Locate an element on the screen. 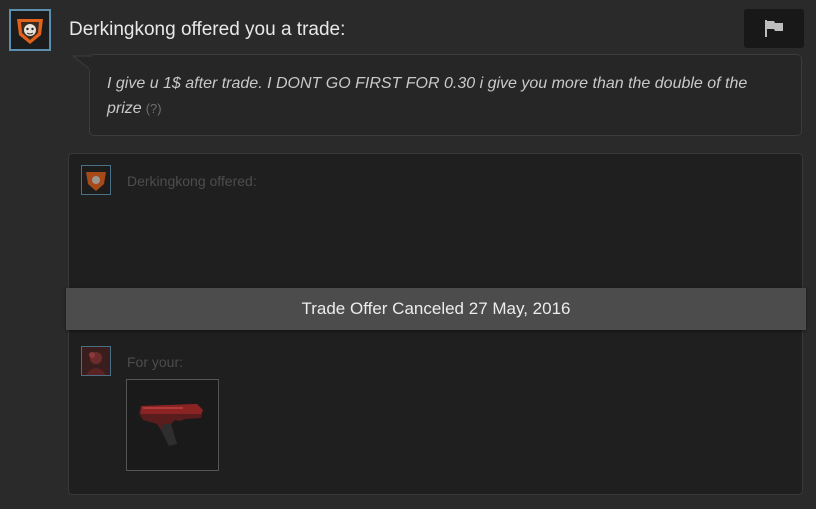  trade-status-banner: Trade Offer Canceled 27 May, 2016 is located at coordinates (436, 309).